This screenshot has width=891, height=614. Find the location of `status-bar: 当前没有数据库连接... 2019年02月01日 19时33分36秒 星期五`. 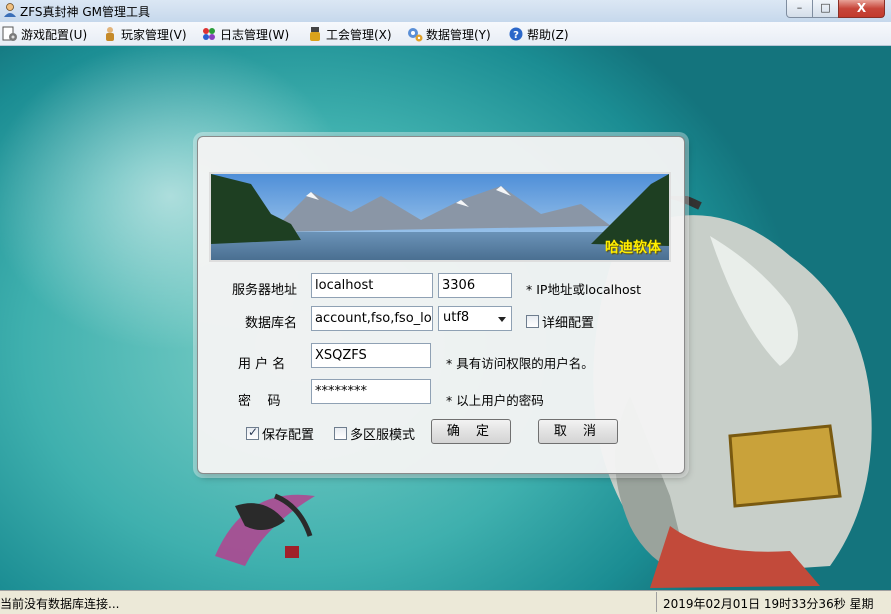

status-bar: 当前没有数据库连接... 2019年02月01日 19时33分36秒 星期五 is located at coordinates (445, 602).